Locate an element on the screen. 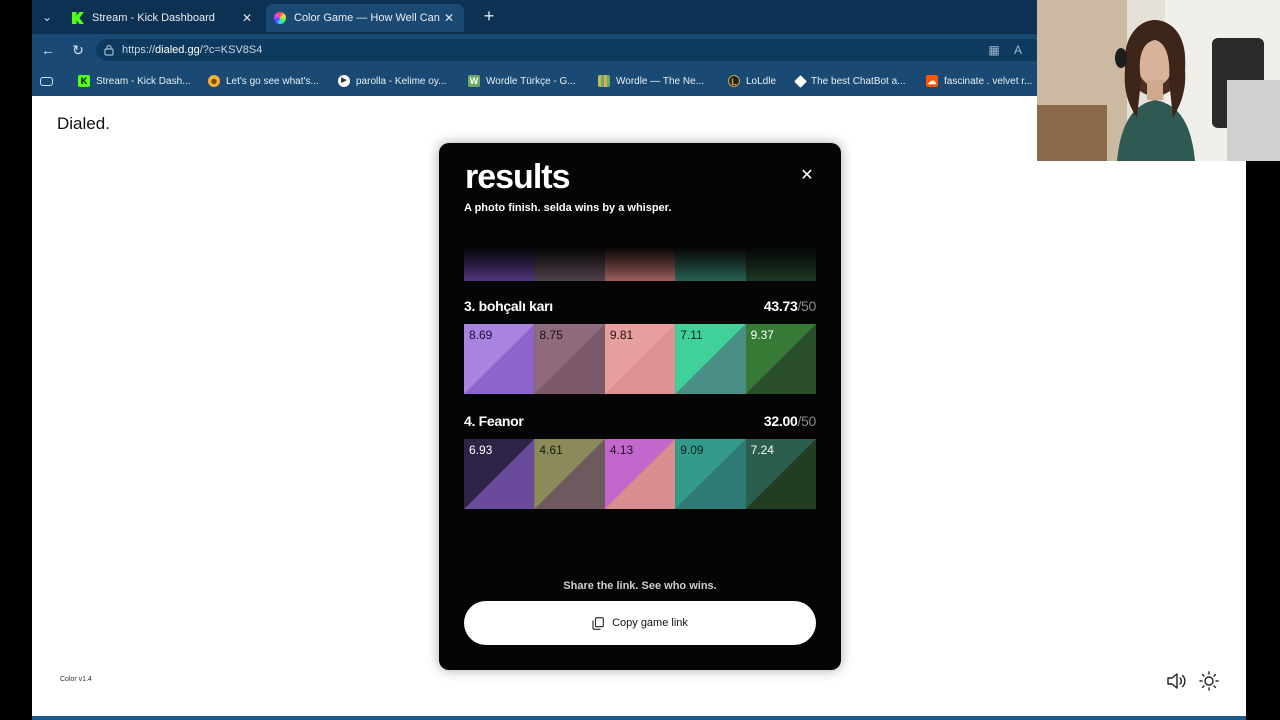  share-text: Share the link. See who wins. is located at coordinates (640, 586).